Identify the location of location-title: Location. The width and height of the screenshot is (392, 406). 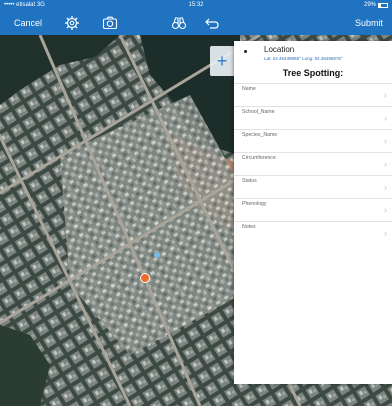
(279, 49).